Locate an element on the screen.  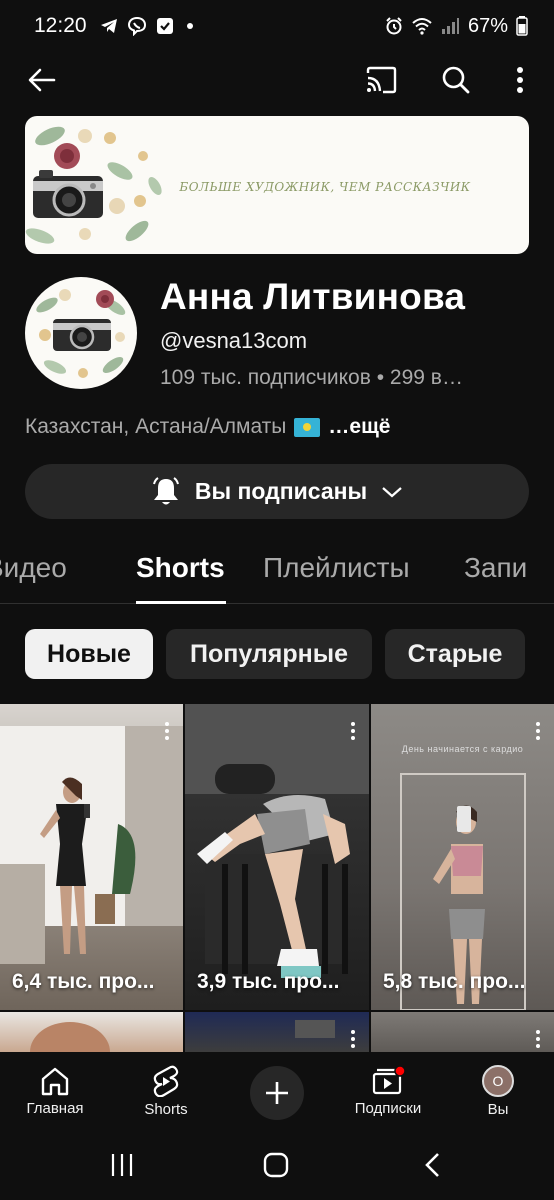
nav-shorts: Shorts is located at coordinates (166, 1091).